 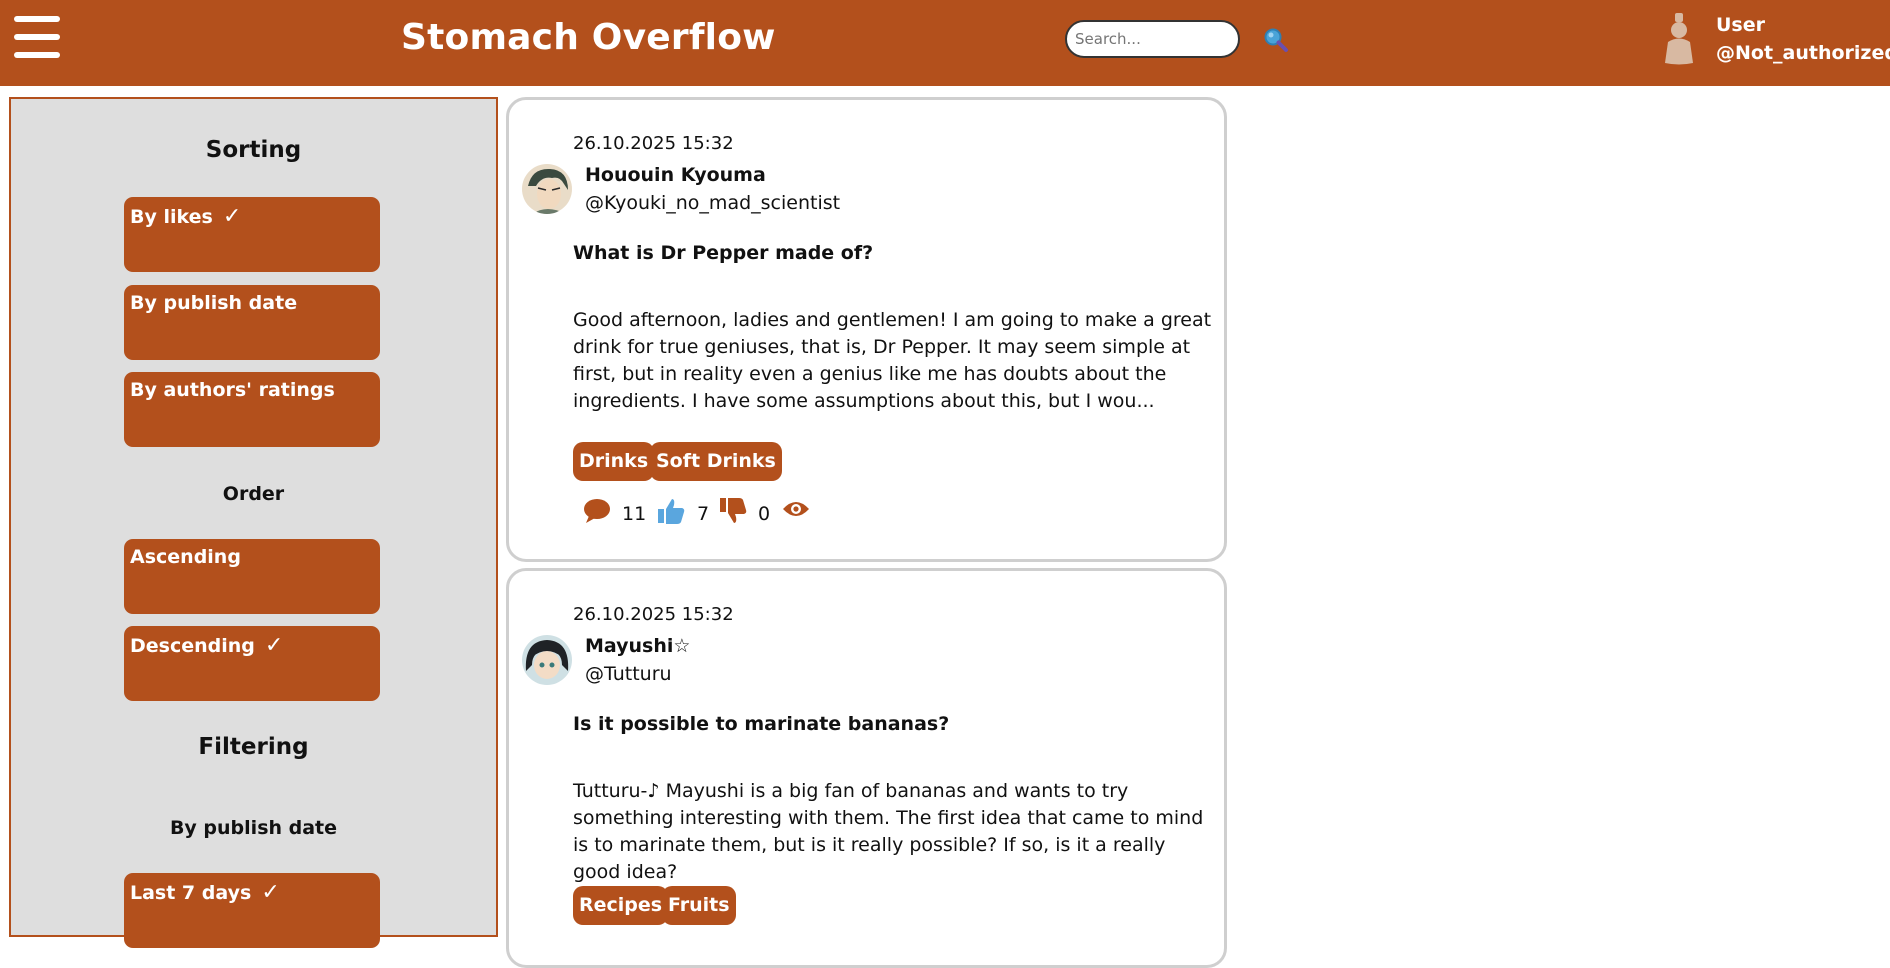 What do you see at coordinates (214, 303) in the screenshot?
I see `sort-by-publish-date-label: By publish date` at bounding box center [214, 303].